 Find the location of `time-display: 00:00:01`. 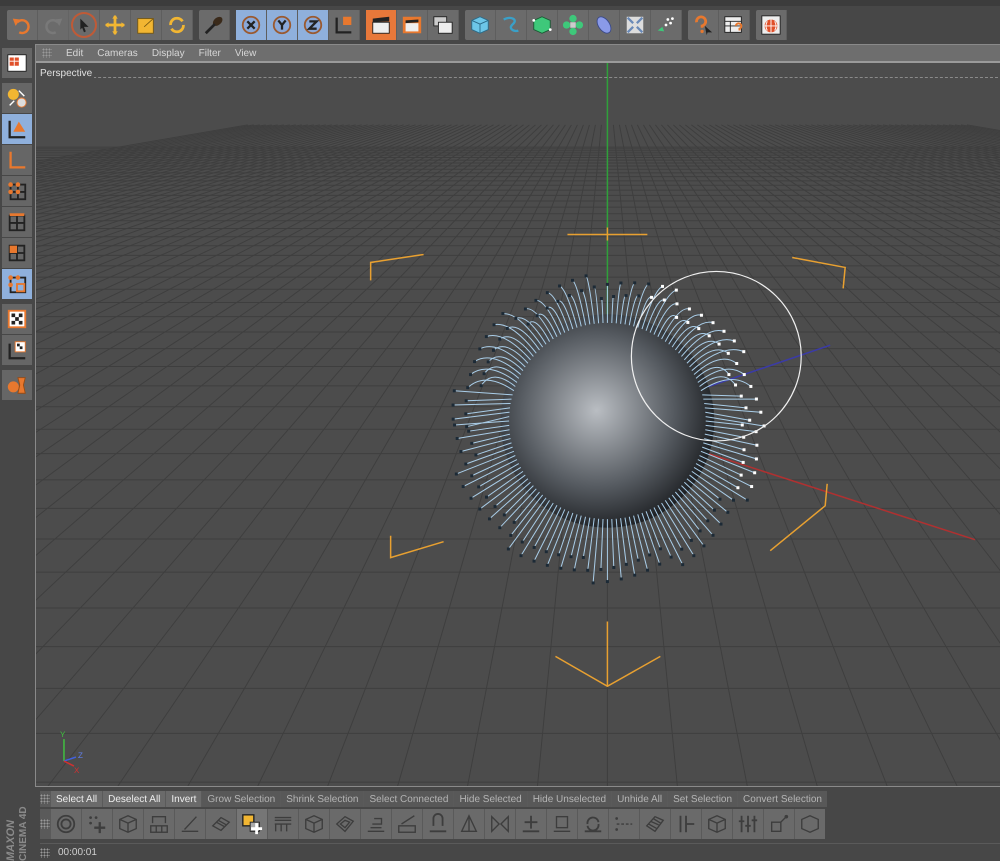

time-display: 00:00:01 is located at coordinates (77, 852).